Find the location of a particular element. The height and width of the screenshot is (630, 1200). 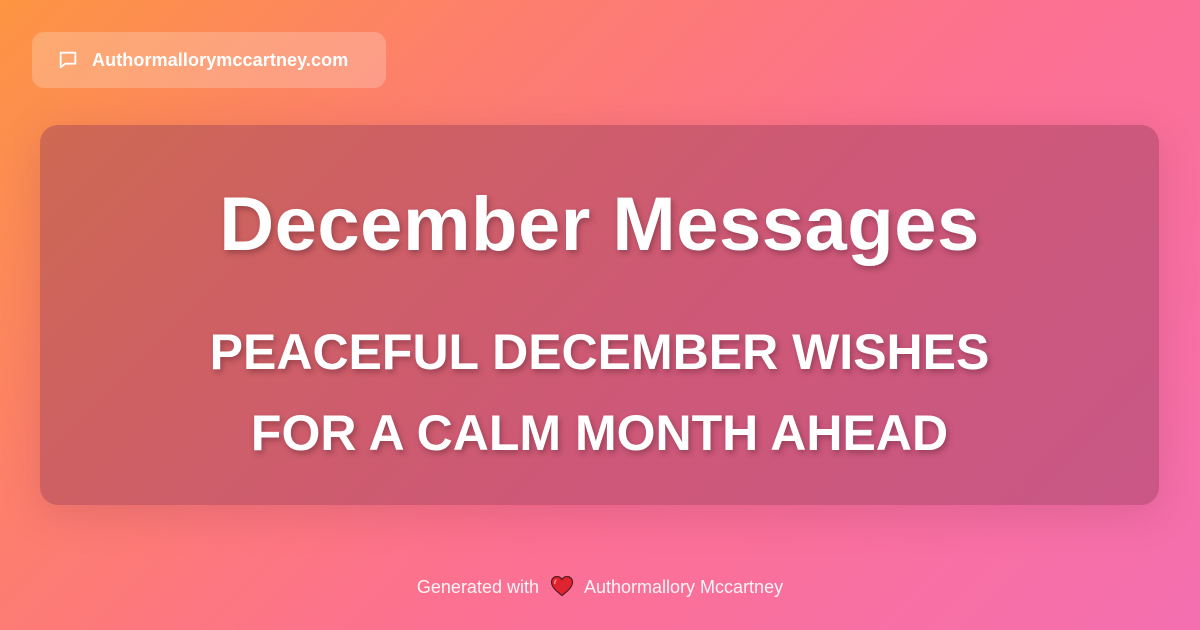

heart-icon is located at coordinates (562, 586).